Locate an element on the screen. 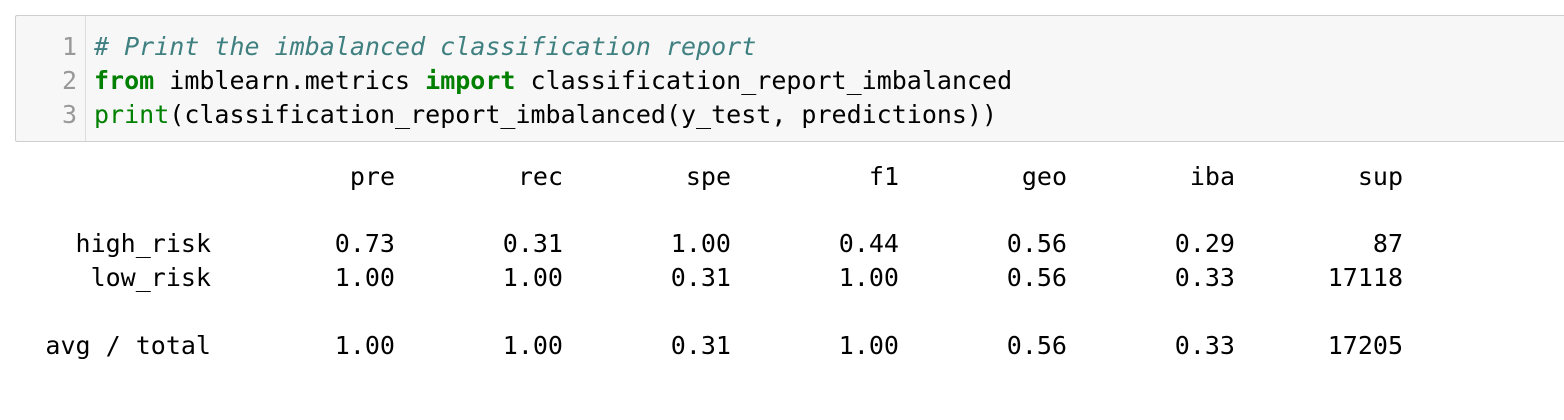 The image size is (1564, 420). line-number: 1 is located at coordinates (69, 46).